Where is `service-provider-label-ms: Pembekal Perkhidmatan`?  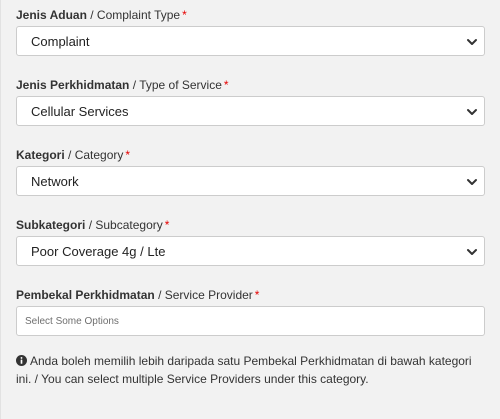
service-provider-label-ms: Pembekal Perkhidmatan is located at coordinates (85, 295).